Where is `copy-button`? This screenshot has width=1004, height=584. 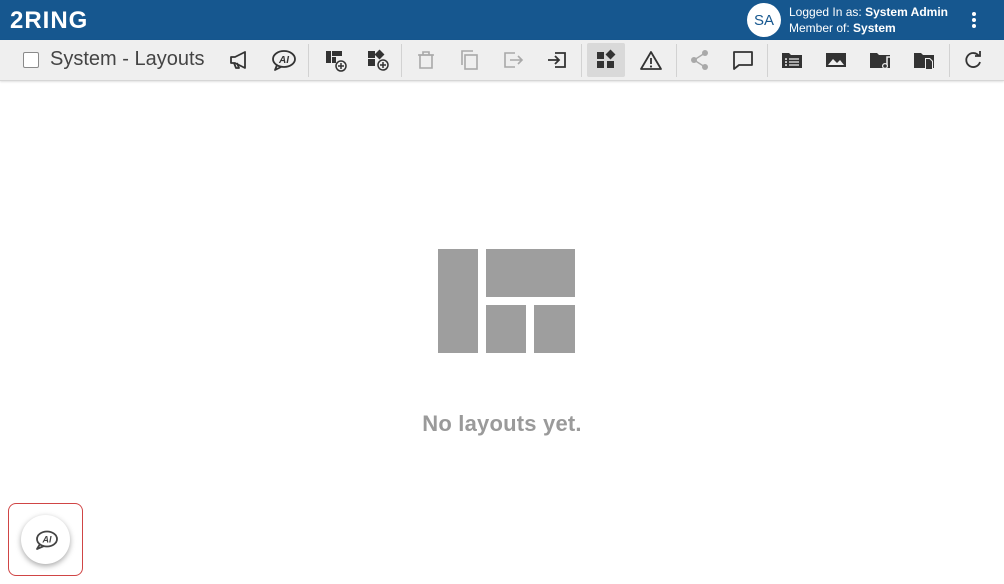 copy-button is located at coordinates (469, 60).